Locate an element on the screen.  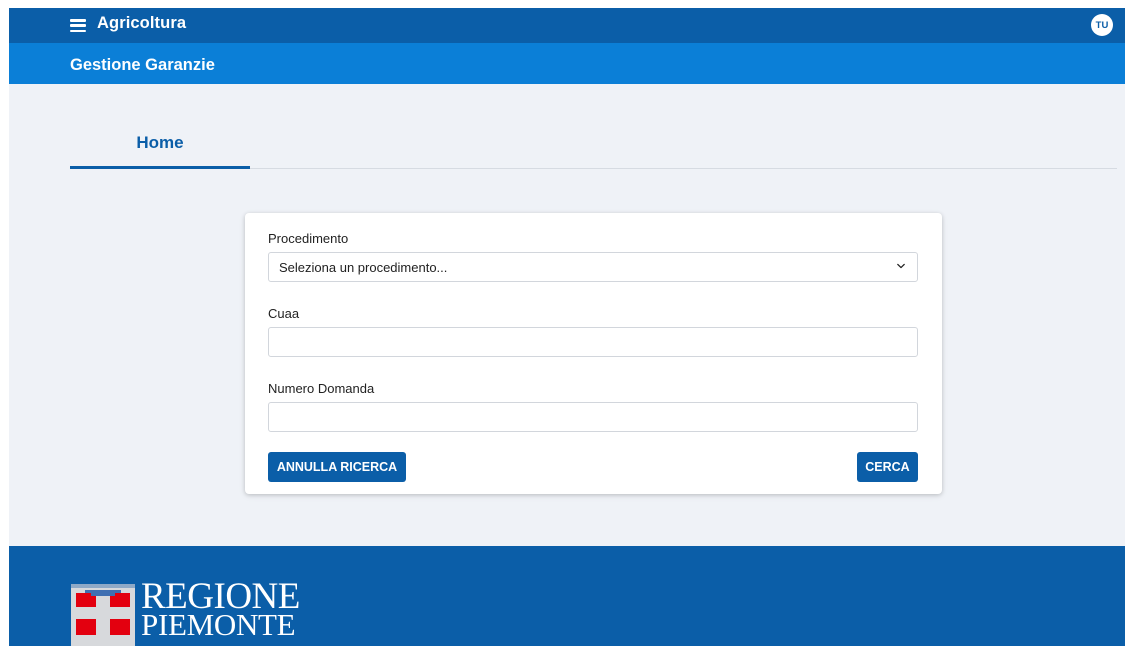
logo-text: REGIONE PIEMONTE is located at coordinates (220, 610).